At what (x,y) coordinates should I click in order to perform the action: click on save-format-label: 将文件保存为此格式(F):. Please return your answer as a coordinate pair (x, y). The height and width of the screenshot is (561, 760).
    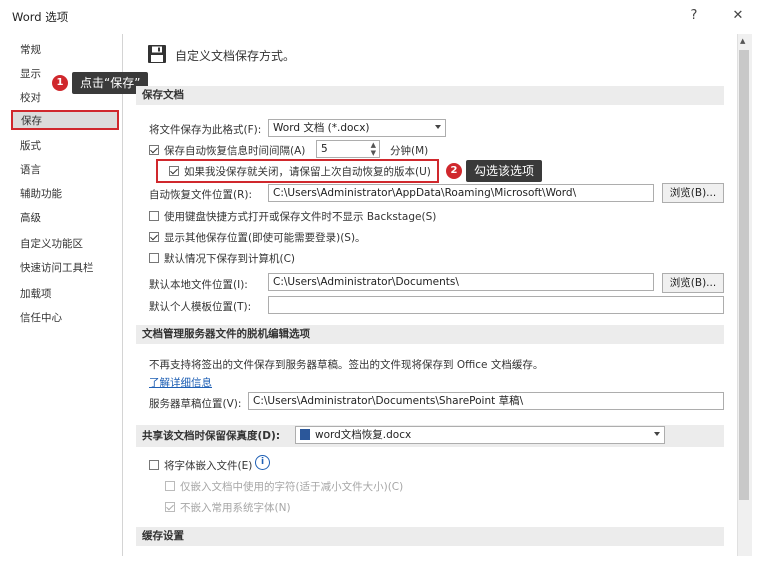
    Looking at the image, I should click on (205, 130).